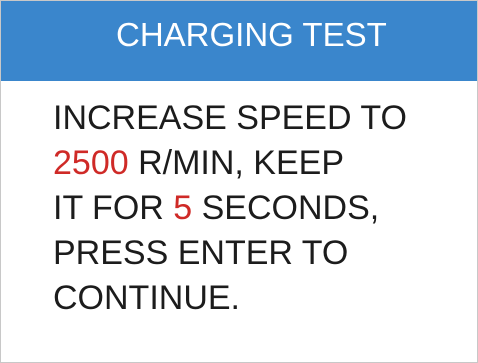 The image size is (478, 363). Describe the element at coordinates (201, 253) in the screenshot. I see `instruction-line-4: PRESS ENTER TO` at that location.